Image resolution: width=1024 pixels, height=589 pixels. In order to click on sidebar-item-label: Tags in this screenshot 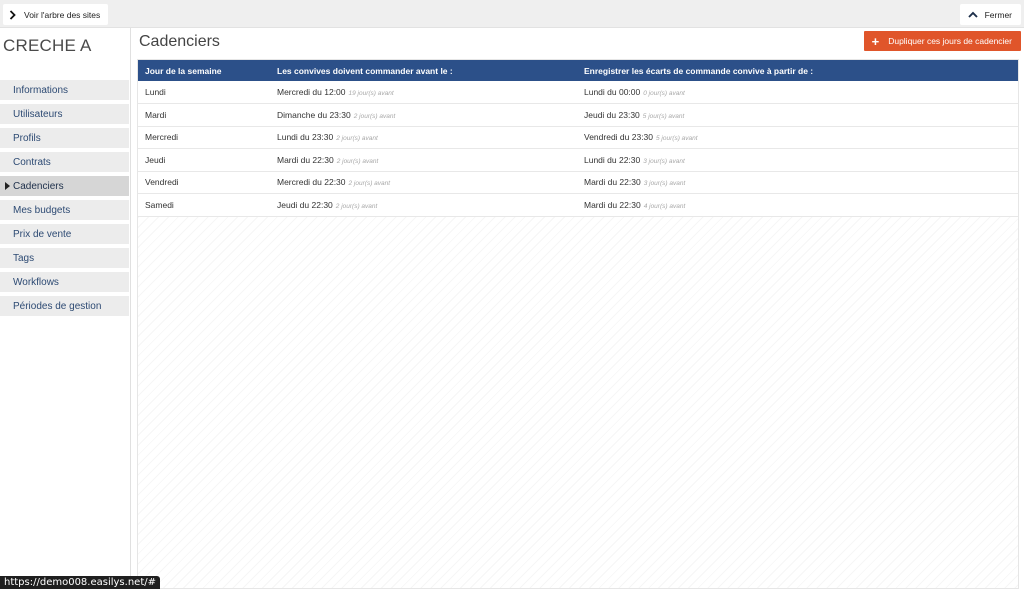, I will do `click(24, 258)`.